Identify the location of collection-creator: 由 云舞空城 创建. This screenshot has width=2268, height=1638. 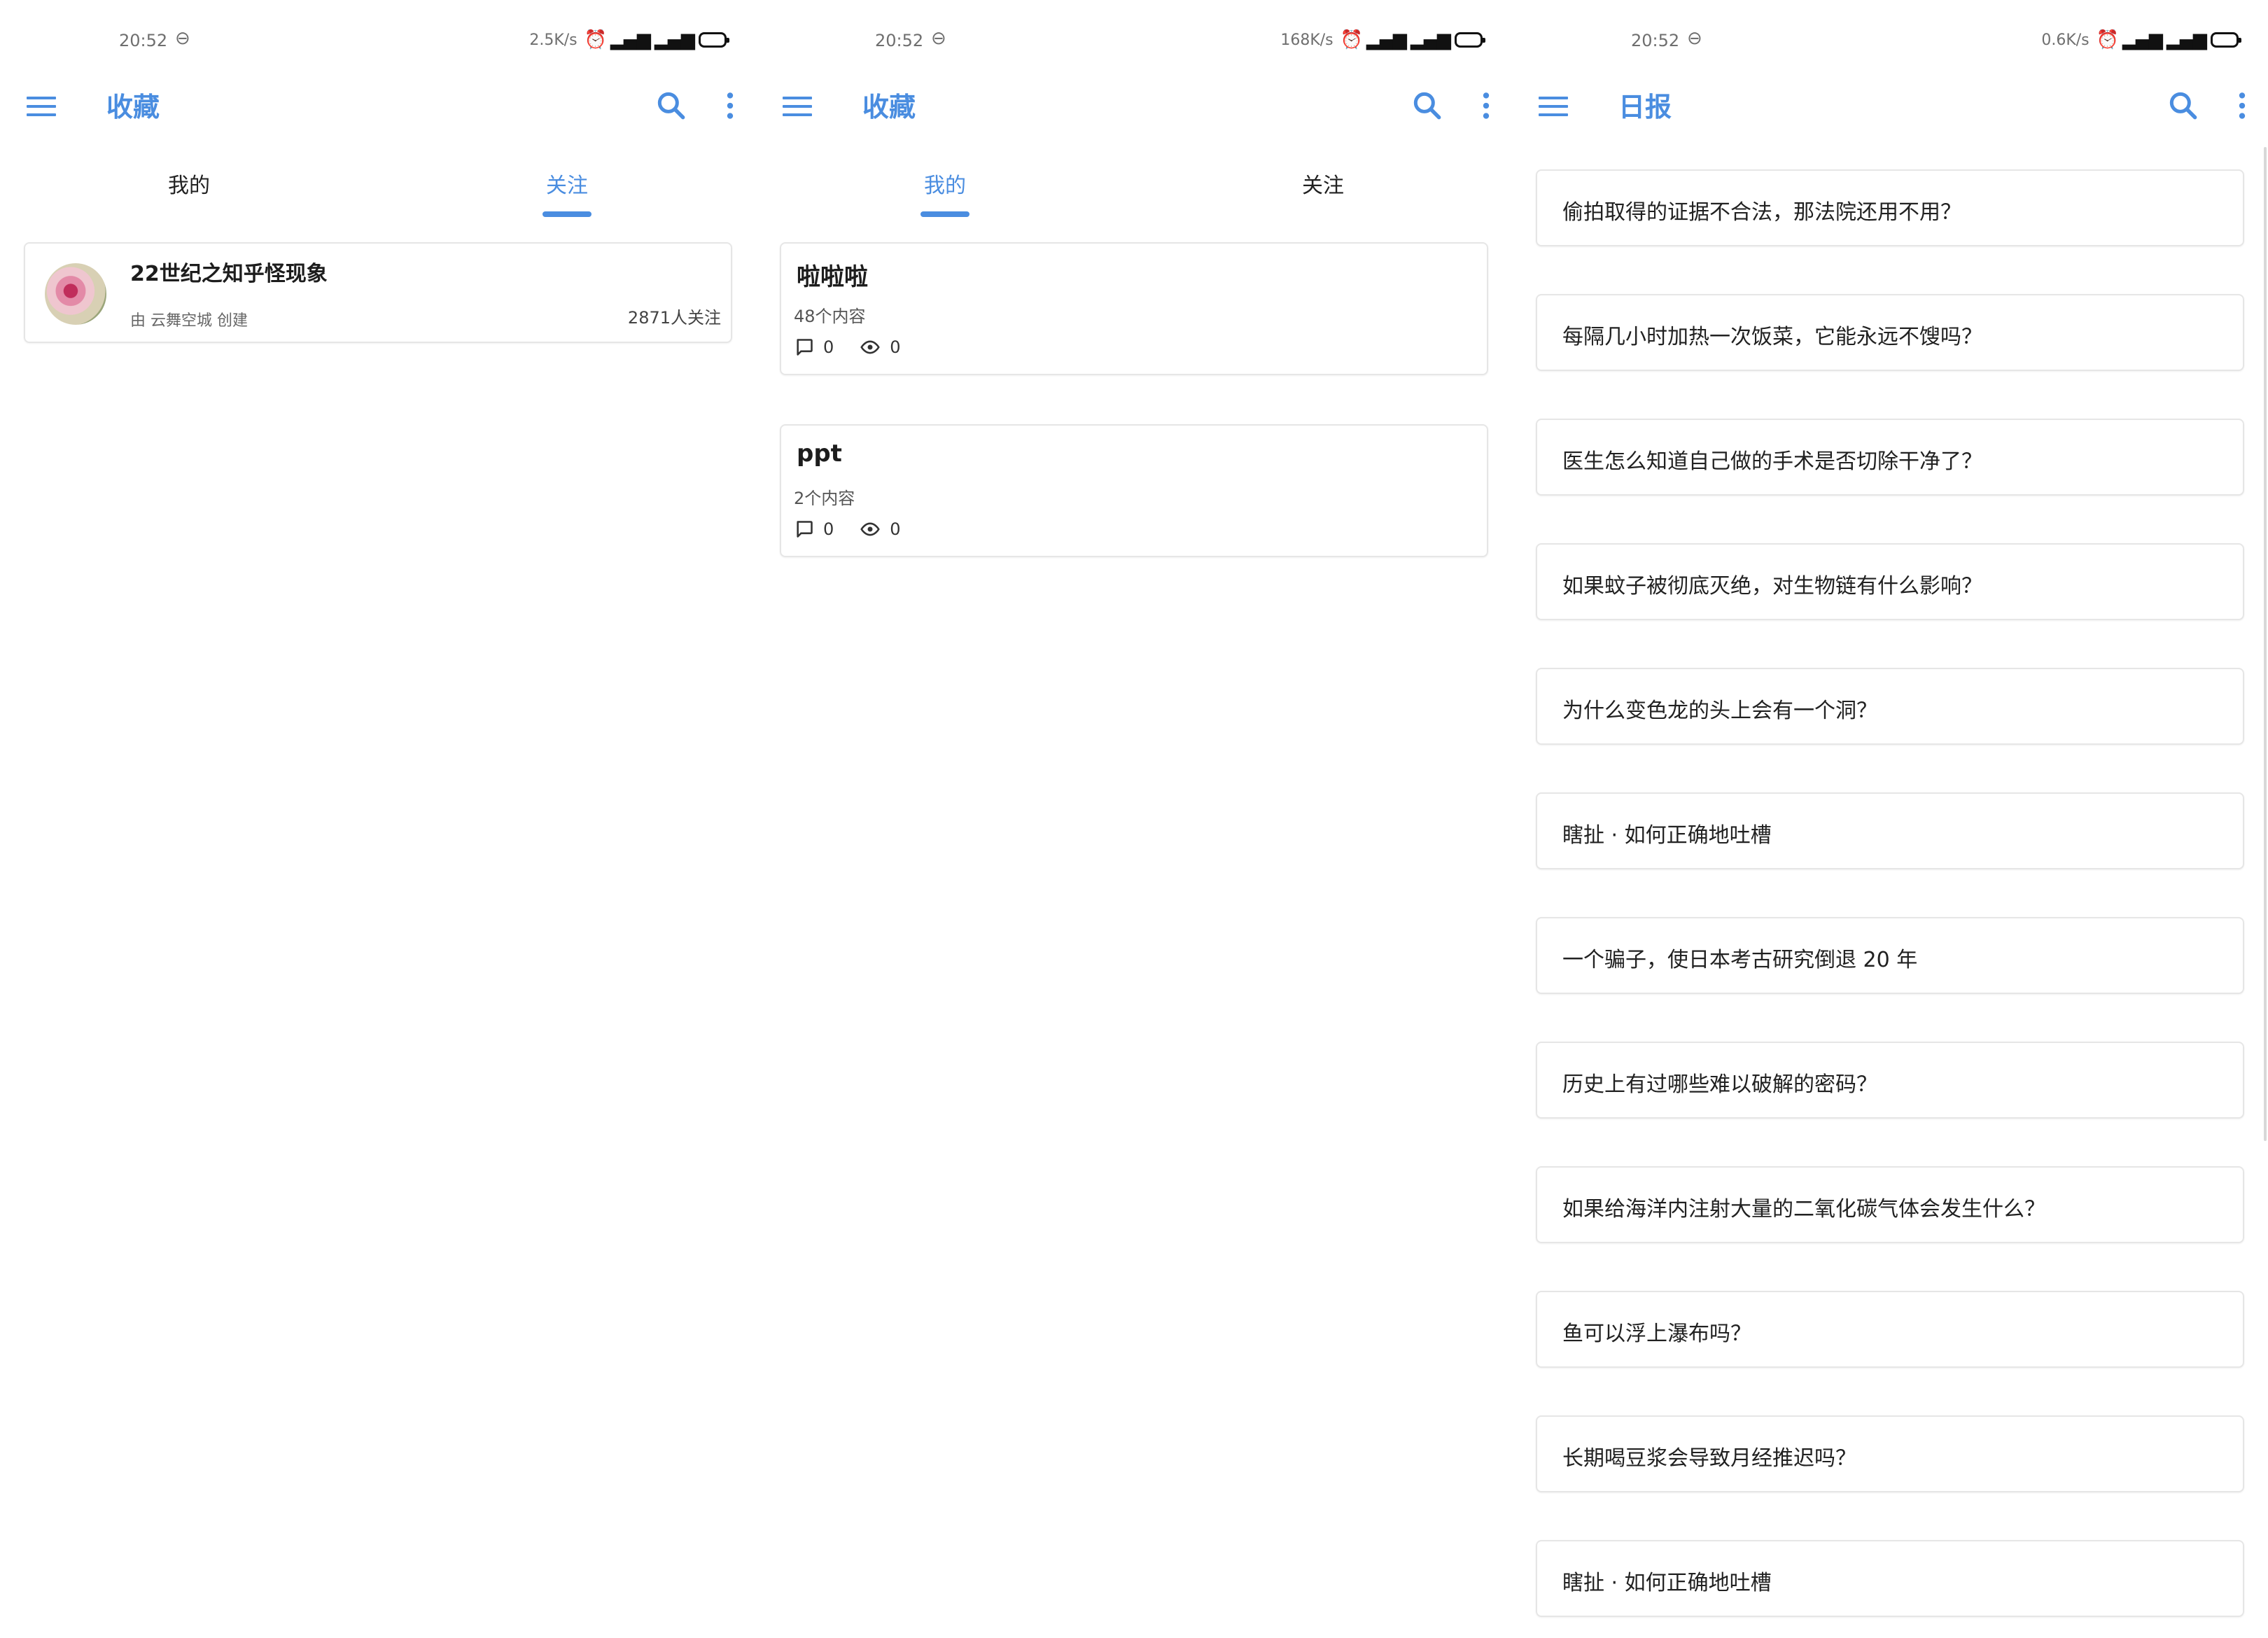
(189, 321).